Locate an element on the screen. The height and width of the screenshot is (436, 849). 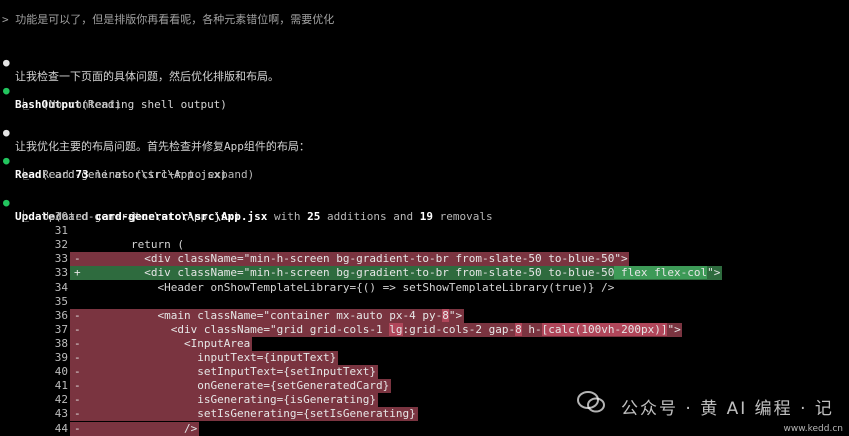
assistant-message-1: ● 让我检查一下页面的具体问题，然后优化排版和布局。 is located at coordinates (141, 69).